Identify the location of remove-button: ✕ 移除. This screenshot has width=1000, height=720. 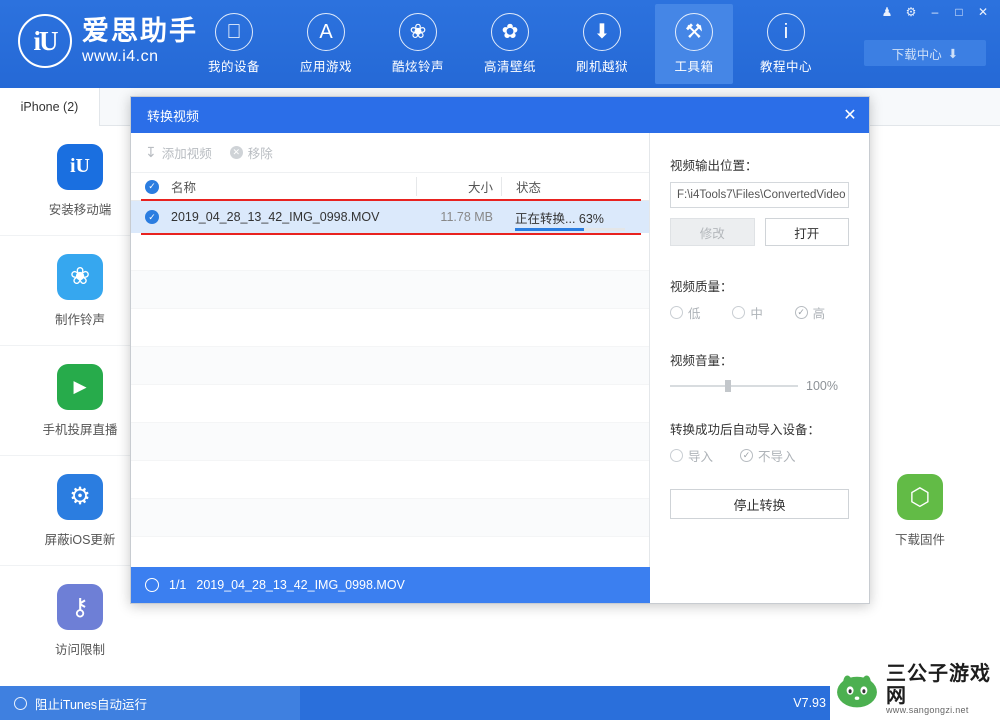
(251, 152).